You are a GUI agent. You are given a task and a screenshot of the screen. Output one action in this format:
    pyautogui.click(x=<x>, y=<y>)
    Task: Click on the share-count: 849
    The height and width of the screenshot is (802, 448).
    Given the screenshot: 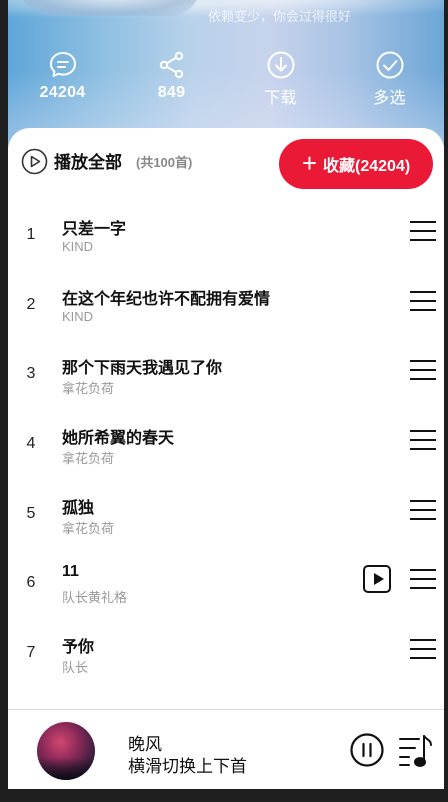 What is the action you would take?
    pyautogui.click(x=171, y=92)
    